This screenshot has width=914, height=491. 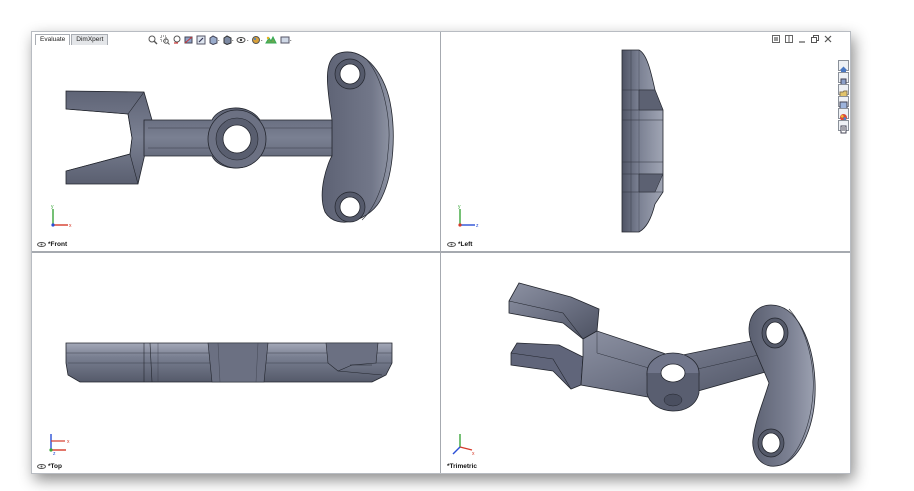 What do you see at coordinates (59, 444) in the screenshot?
I see `coordinate-triad-top: x z` at bounding box center [59, 444].